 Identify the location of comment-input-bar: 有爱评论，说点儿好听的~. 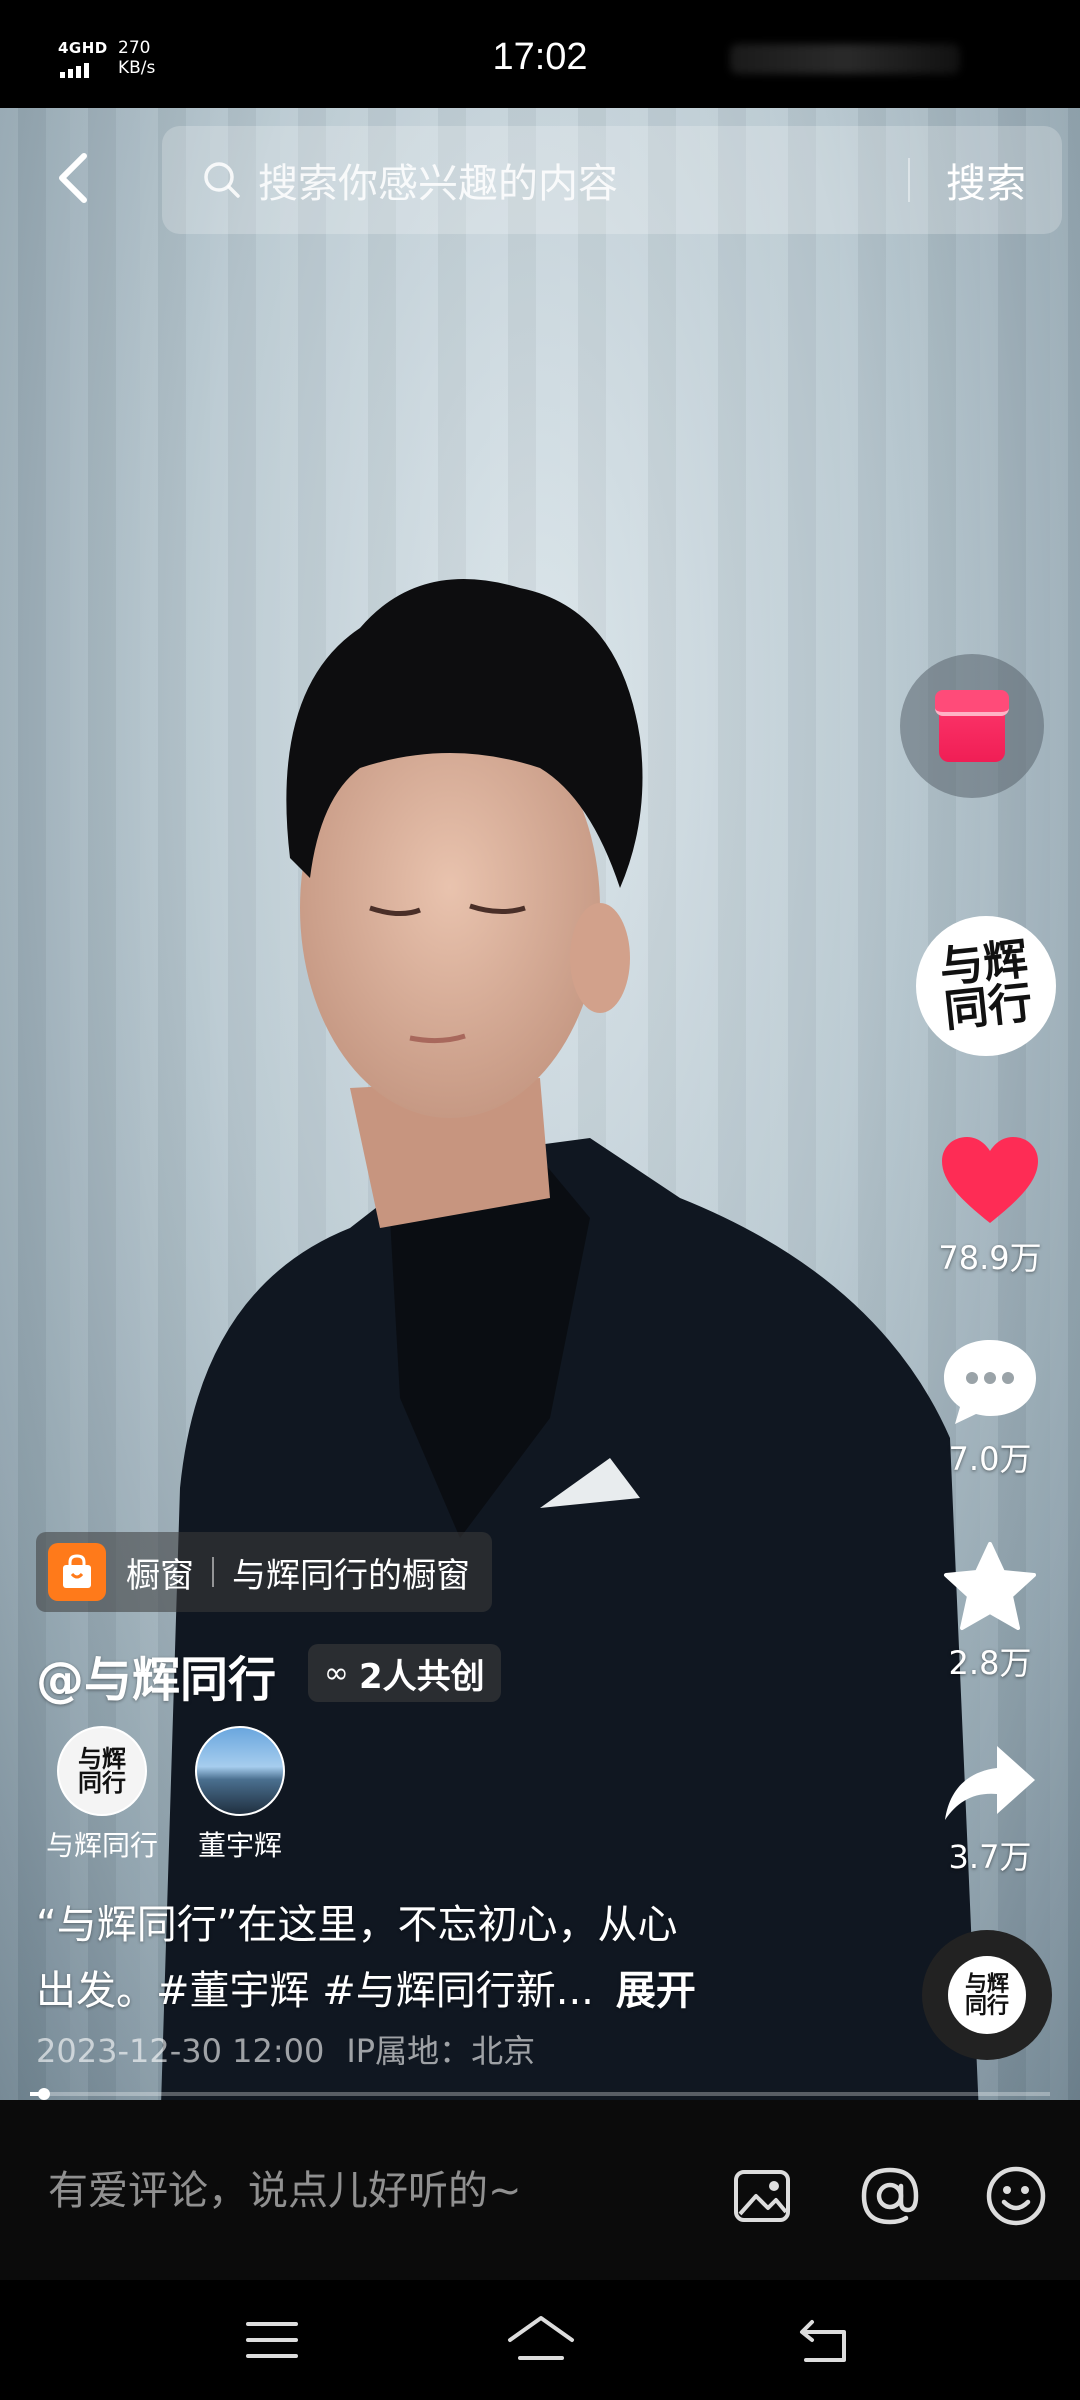
(540, 2190).